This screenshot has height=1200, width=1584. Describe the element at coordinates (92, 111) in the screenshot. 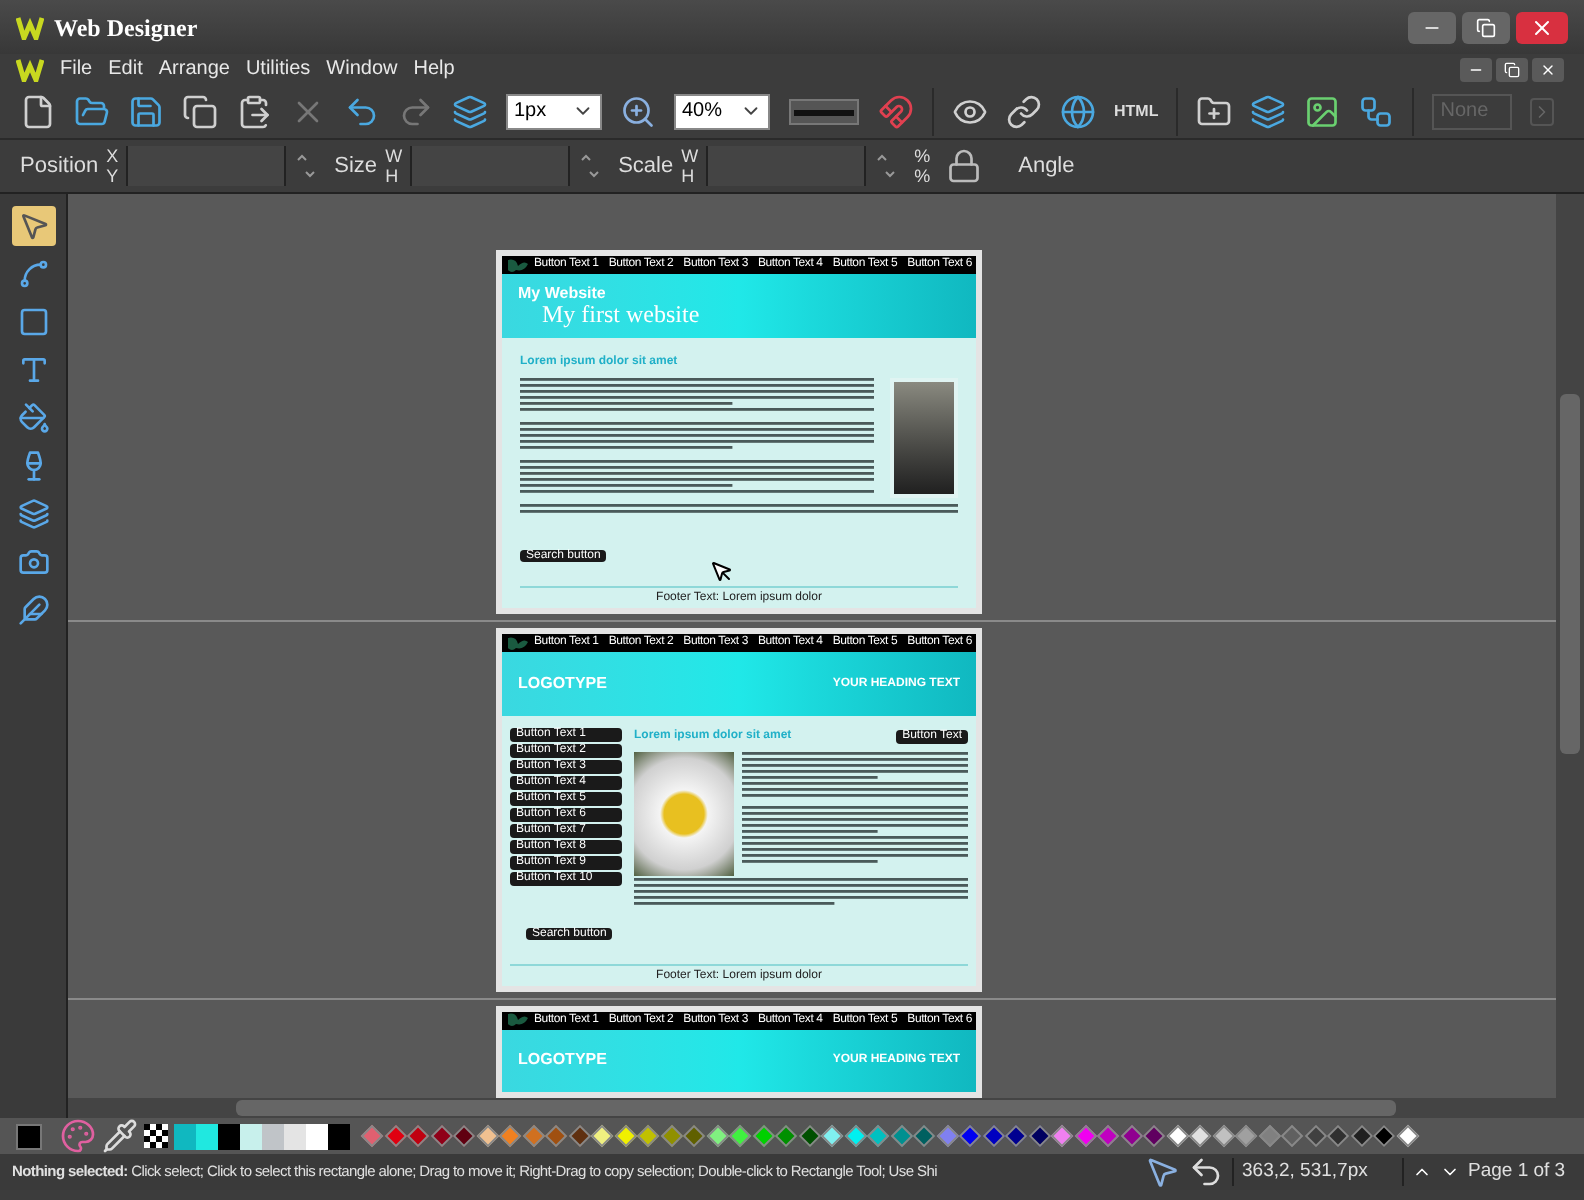

I see `open-folder-icon` at that location.